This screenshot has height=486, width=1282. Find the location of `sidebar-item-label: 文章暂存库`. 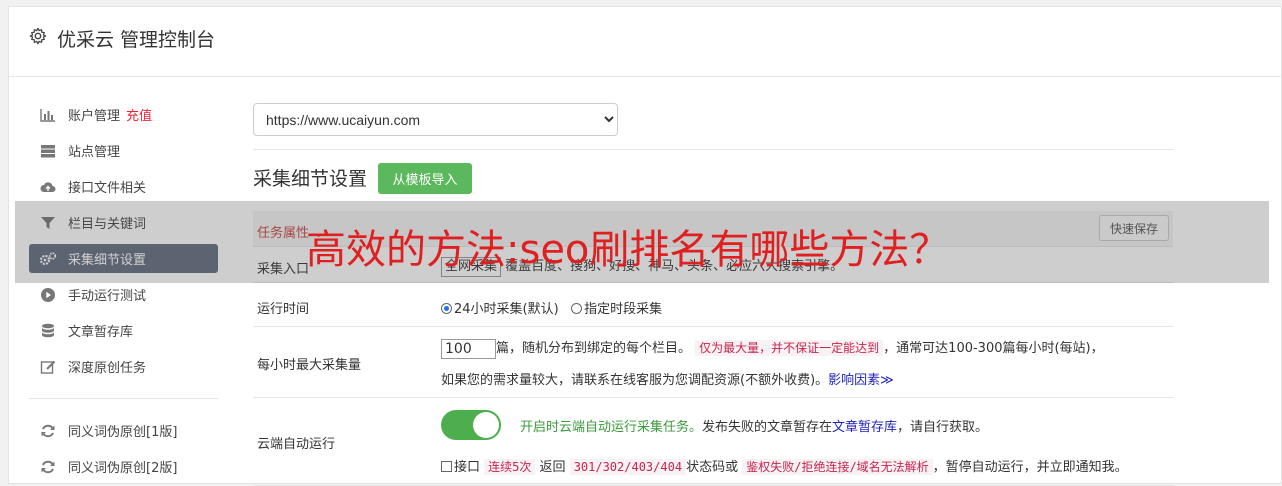

sidebar-item-label: 文章暂存库 is located at coordinates (101, 332).